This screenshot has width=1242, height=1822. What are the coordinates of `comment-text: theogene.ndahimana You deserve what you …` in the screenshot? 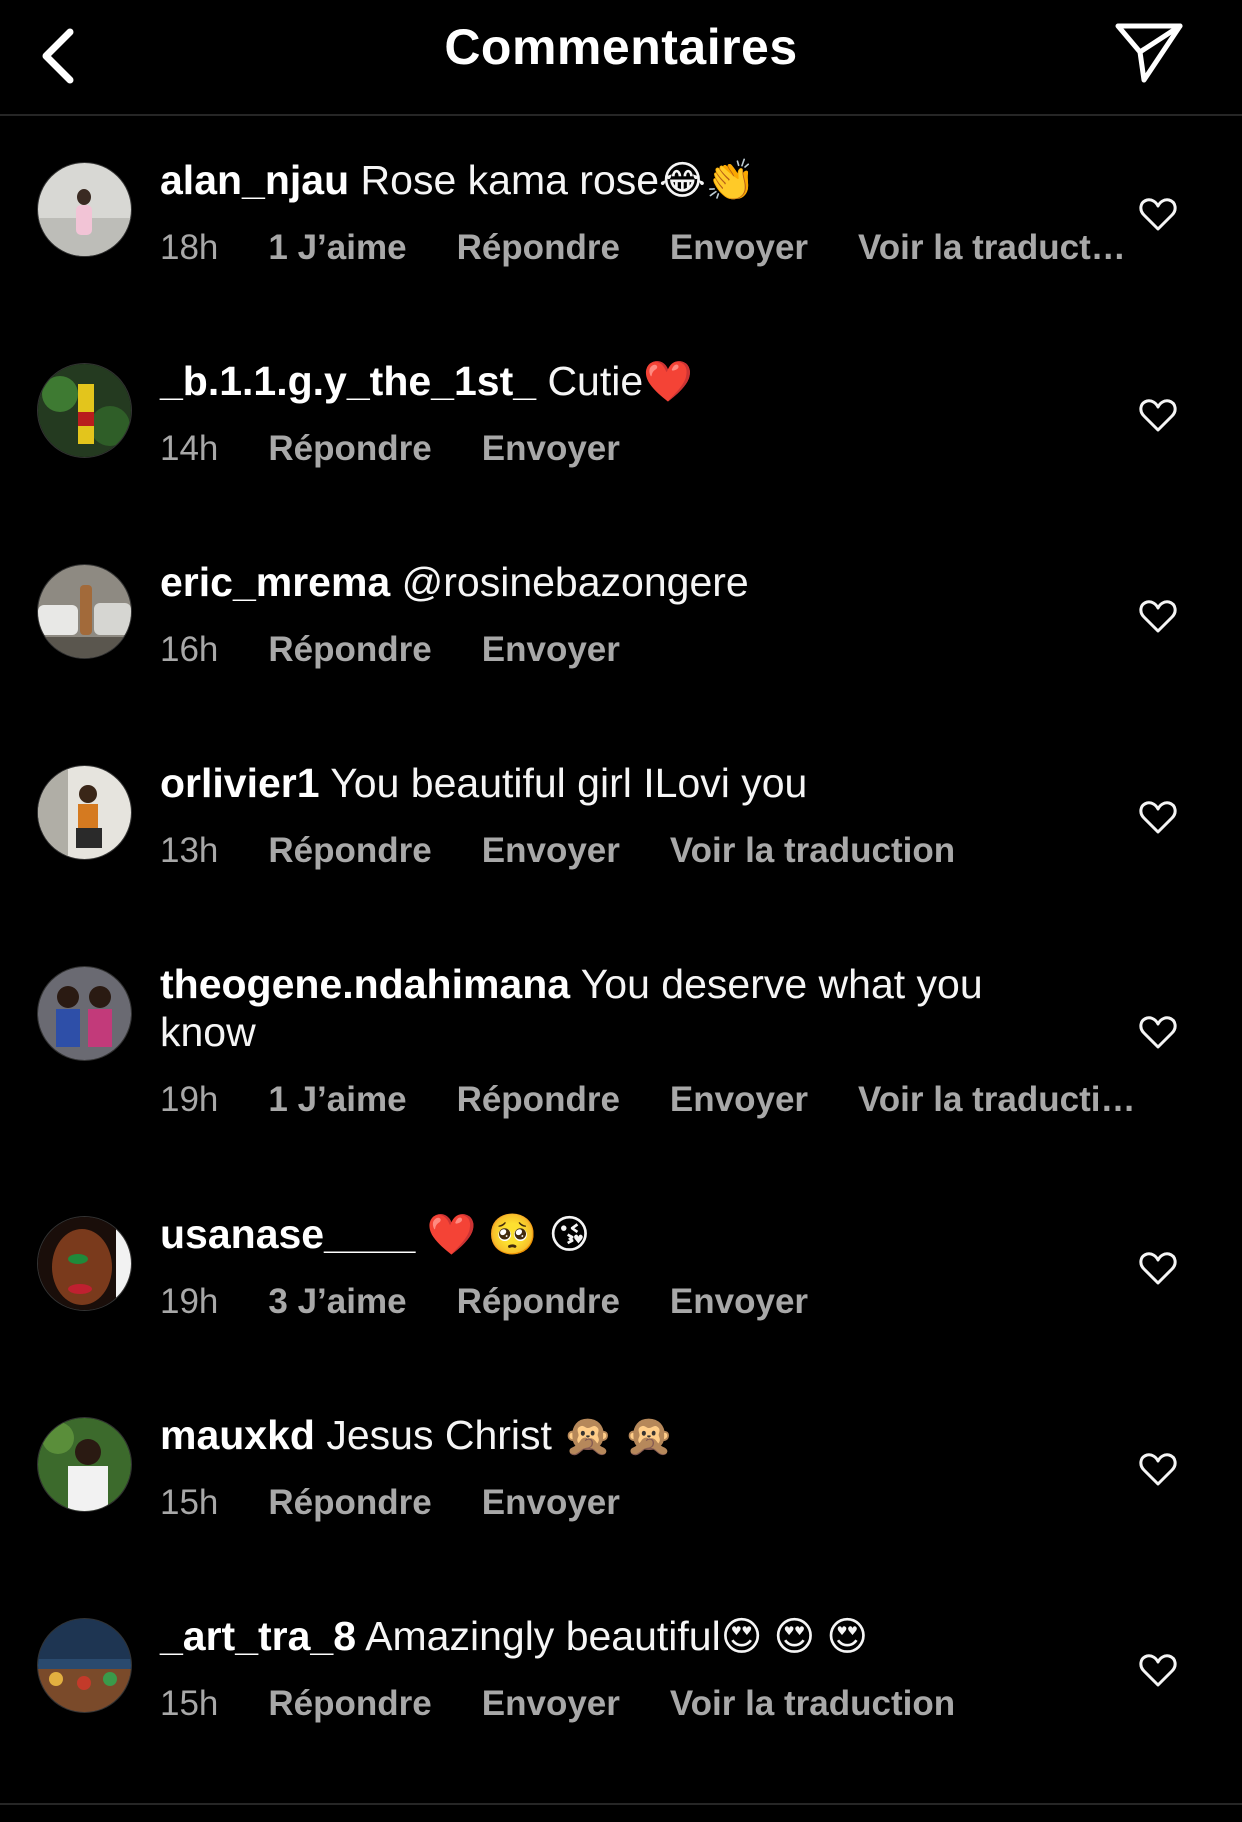 It's located at (620, 1008).